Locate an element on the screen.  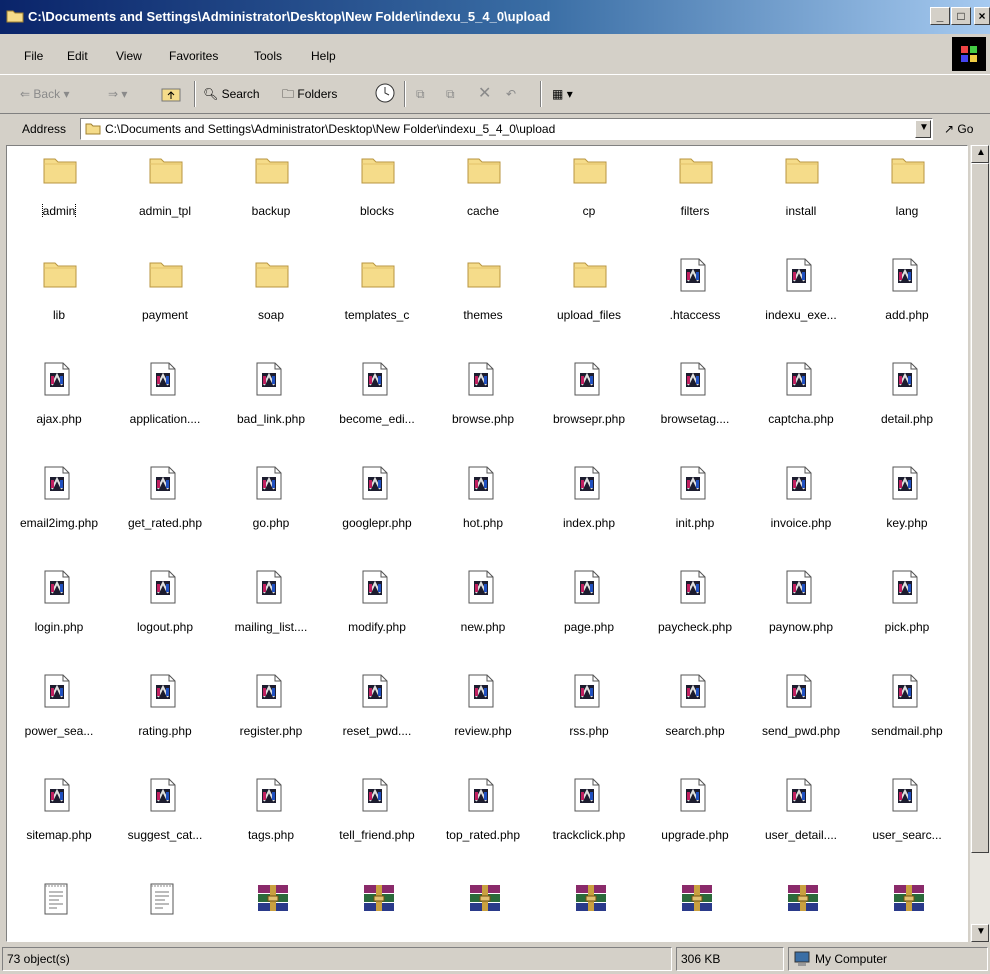
file-item: invoice.php is located at coordinates (801, 518).